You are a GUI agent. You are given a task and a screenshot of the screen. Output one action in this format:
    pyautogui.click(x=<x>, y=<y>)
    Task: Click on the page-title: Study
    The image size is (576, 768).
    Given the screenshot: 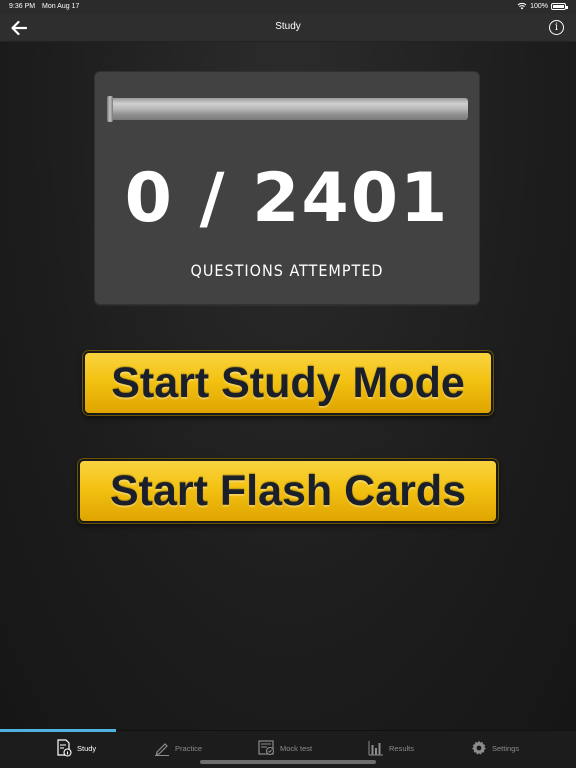 What is the action you would take?
    pyautogui.click(x=288, y=26)
    